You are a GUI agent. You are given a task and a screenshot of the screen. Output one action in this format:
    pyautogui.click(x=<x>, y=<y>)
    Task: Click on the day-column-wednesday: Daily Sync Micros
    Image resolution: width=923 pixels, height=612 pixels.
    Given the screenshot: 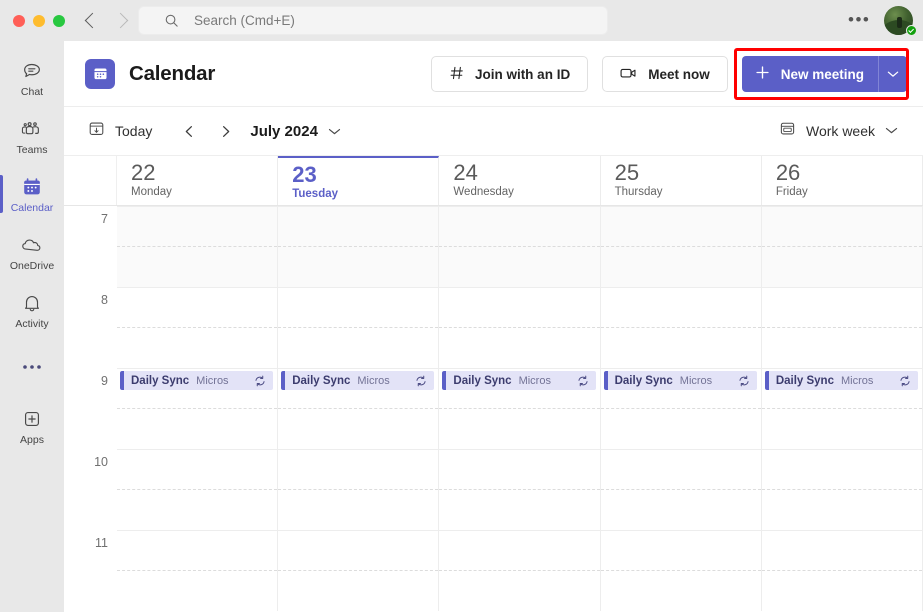 What is the action you would take?
    pyautogui.click(x=520, y=408)
    